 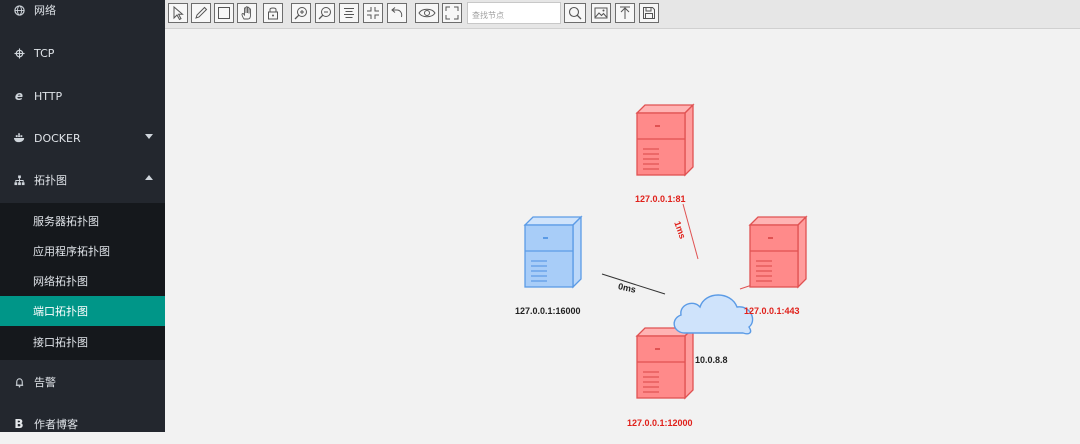 I want to click on select-tool-icon, so click(x=178, y=13).